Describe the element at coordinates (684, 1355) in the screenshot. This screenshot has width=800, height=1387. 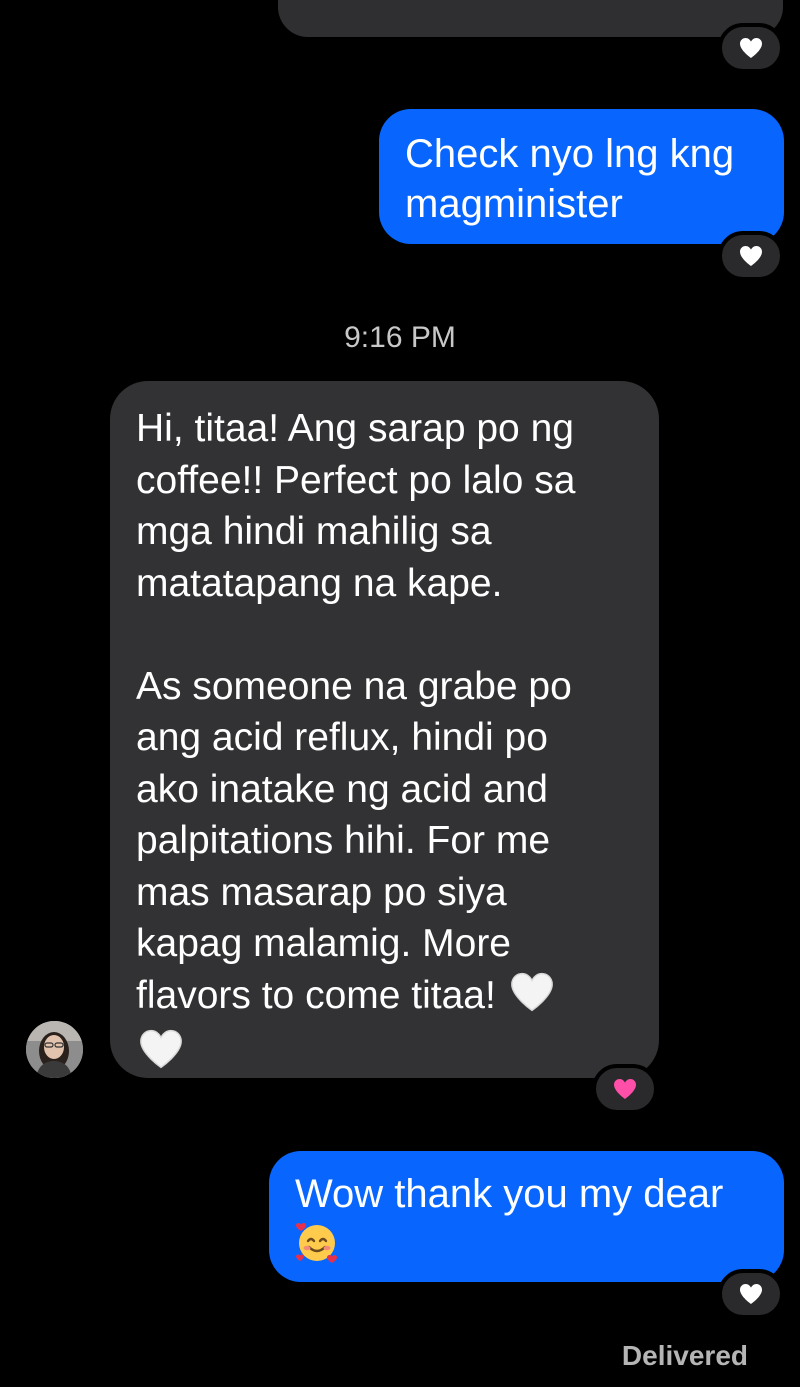
I see `delivery-status: Delivered` at that location.